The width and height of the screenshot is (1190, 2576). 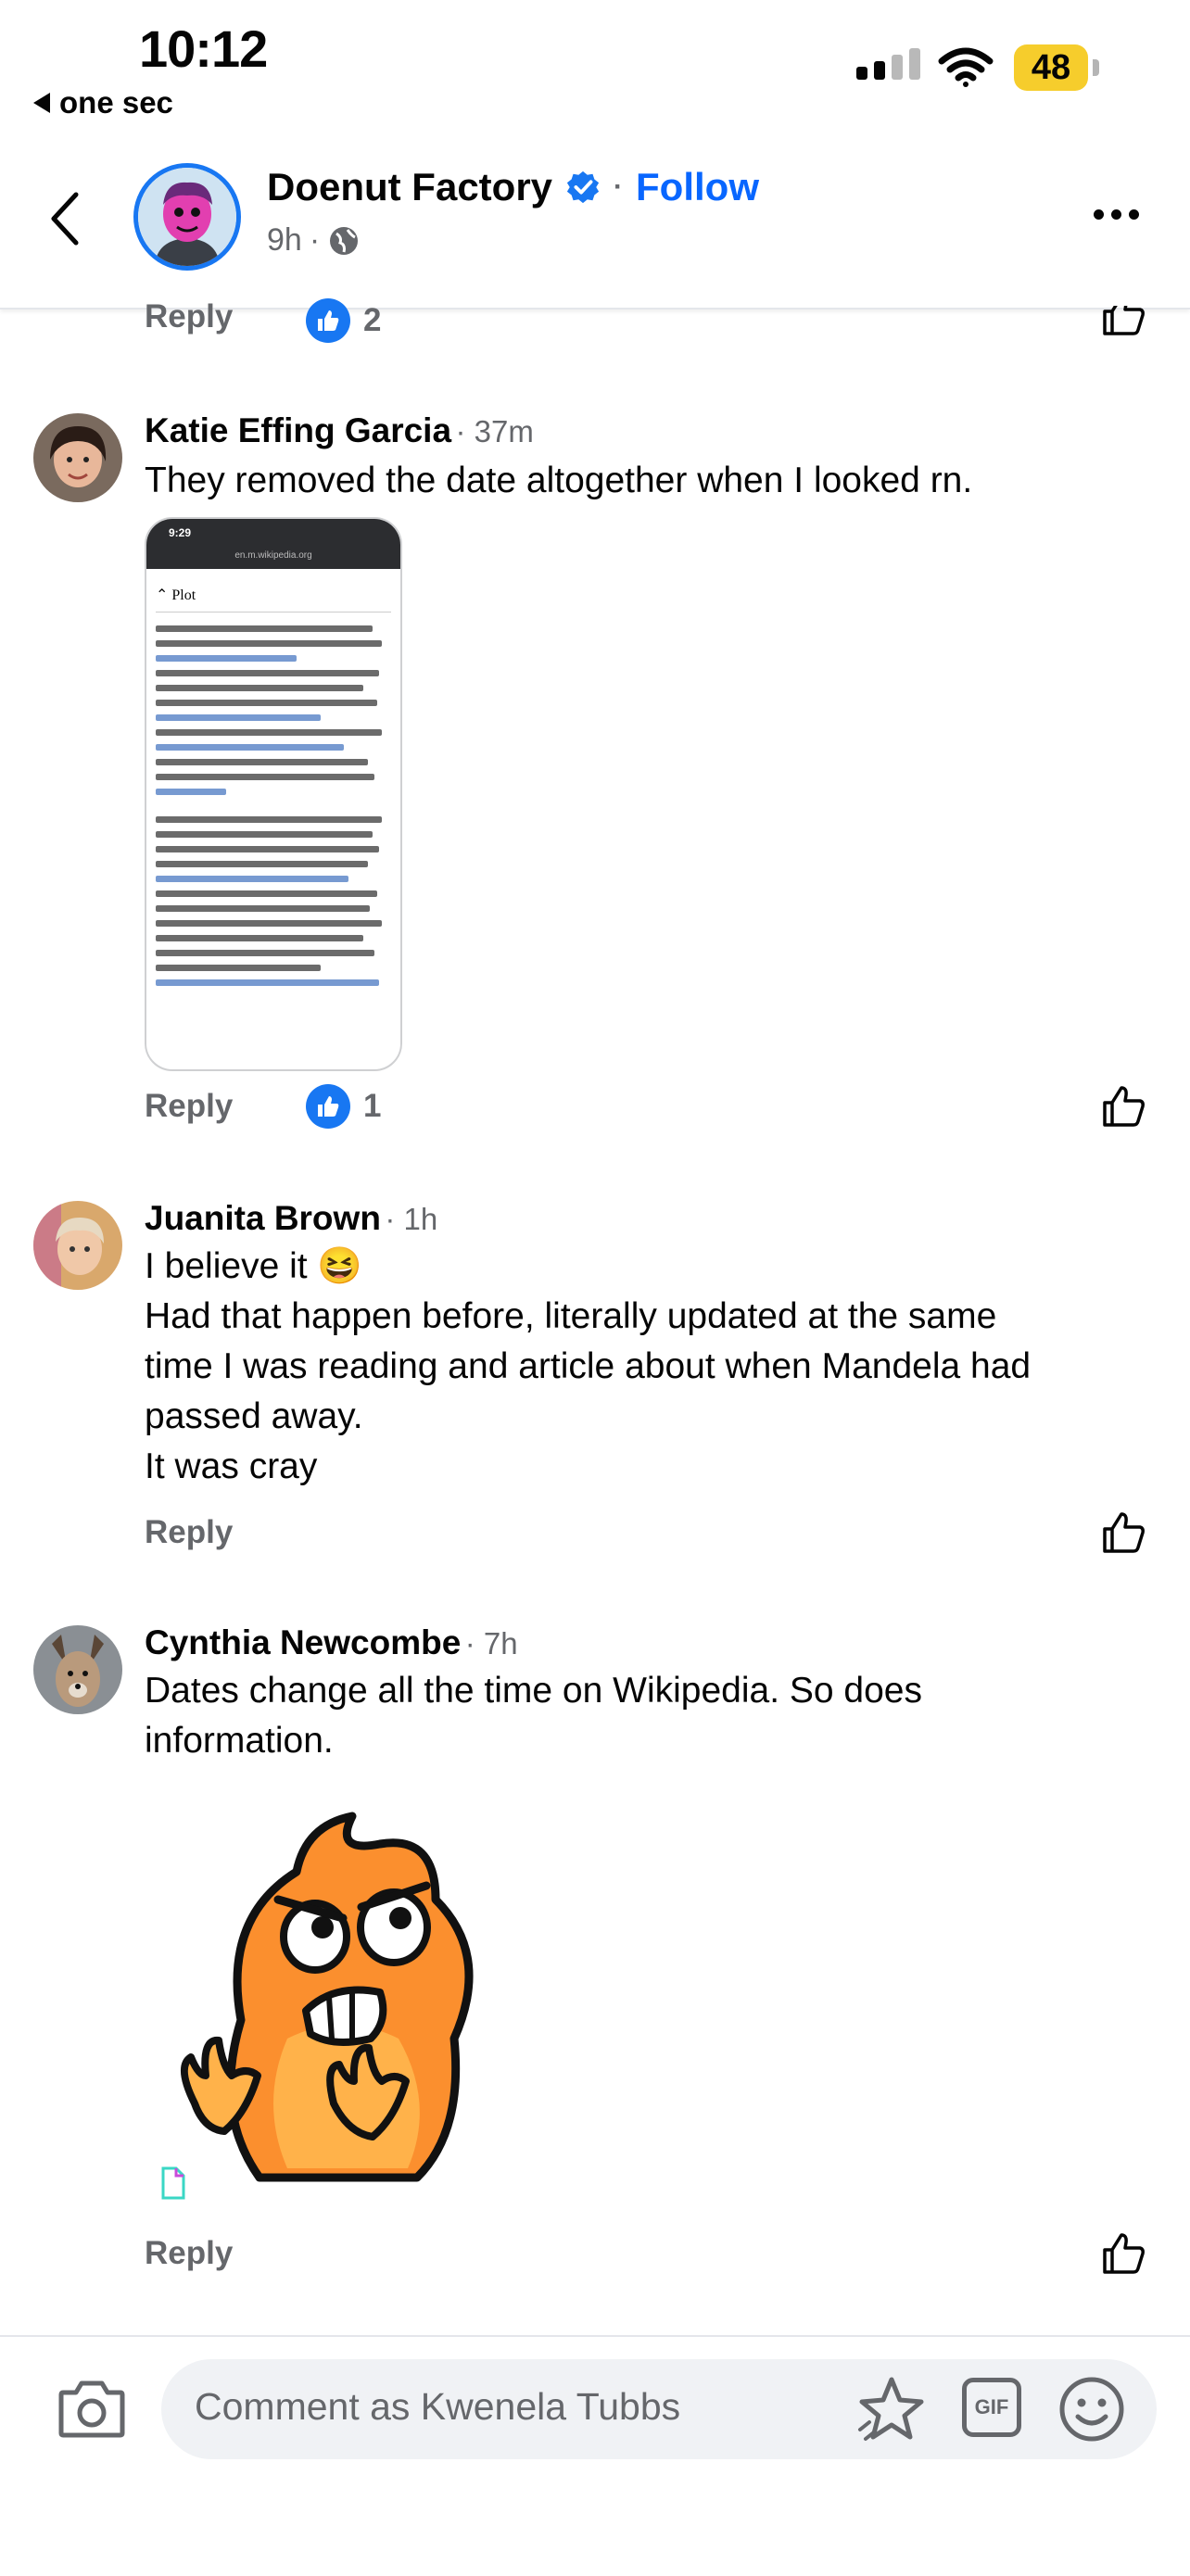 I want to click on more-options-icon, so click(x=1116, y=214).